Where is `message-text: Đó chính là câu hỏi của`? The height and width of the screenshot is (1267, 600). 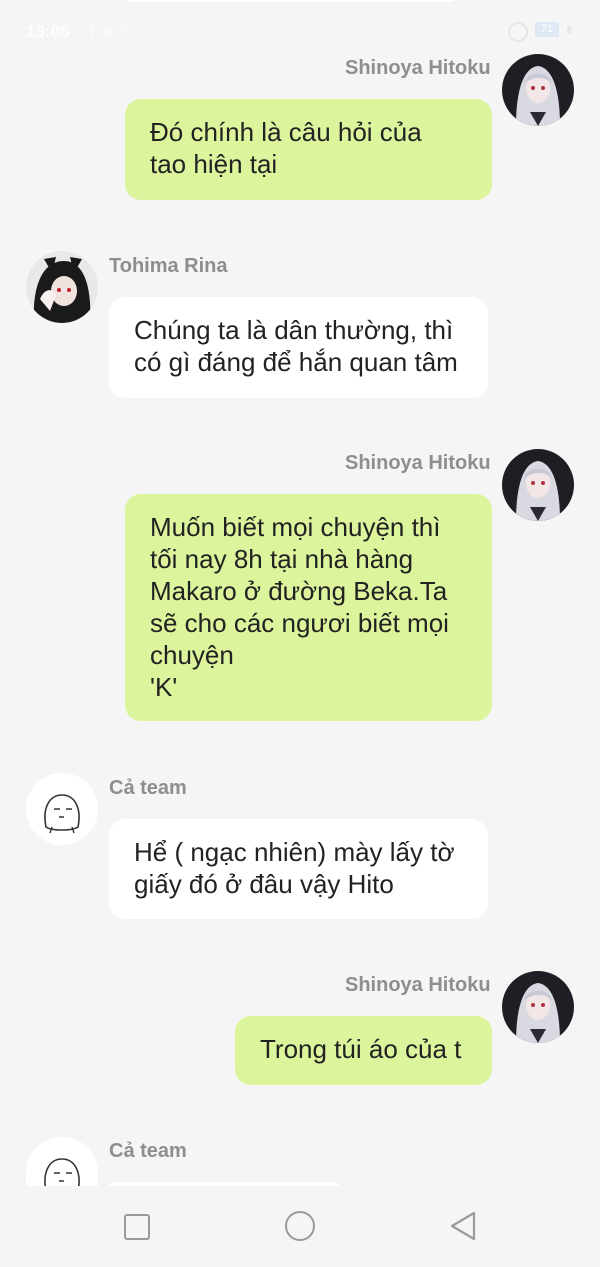
message-text: Đó chính là câu hỏi của is located at coordinates (286, 132).